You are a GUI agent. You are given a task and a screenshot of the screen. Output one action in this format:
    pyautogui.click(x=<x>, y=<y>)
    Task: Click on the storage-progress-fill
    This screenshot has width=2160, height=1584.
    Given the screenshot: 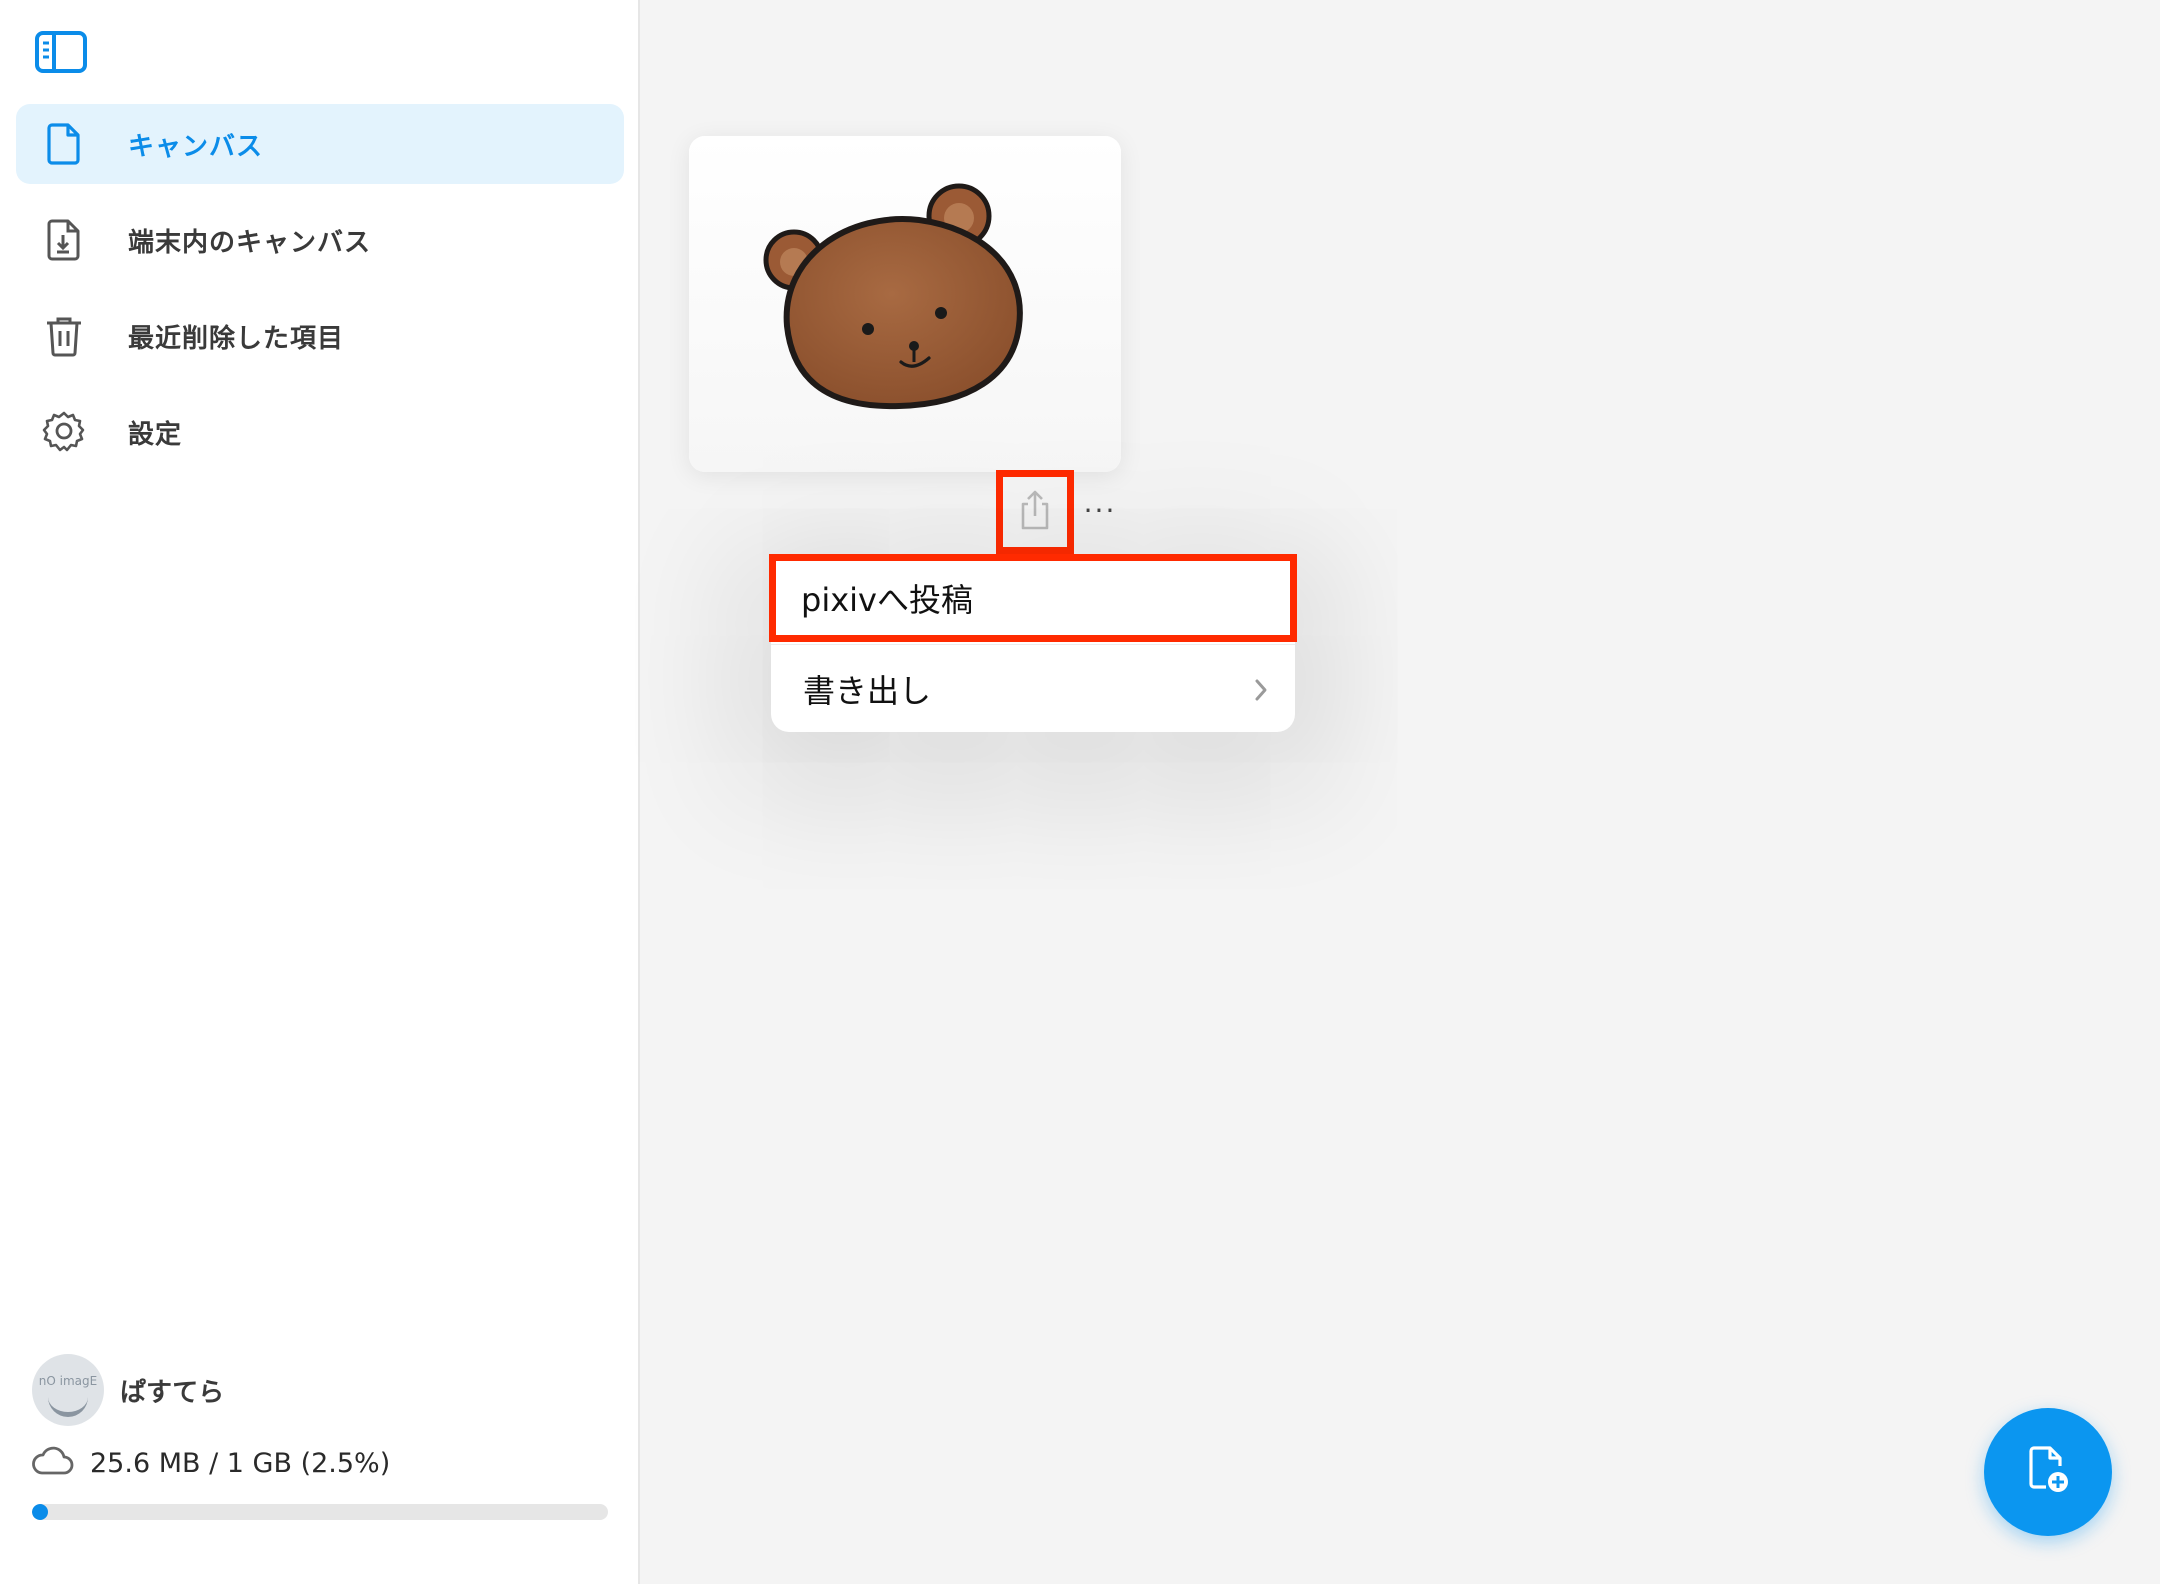 What is the action you would take?
    pyautogui.click(x=40, y=1512)
    